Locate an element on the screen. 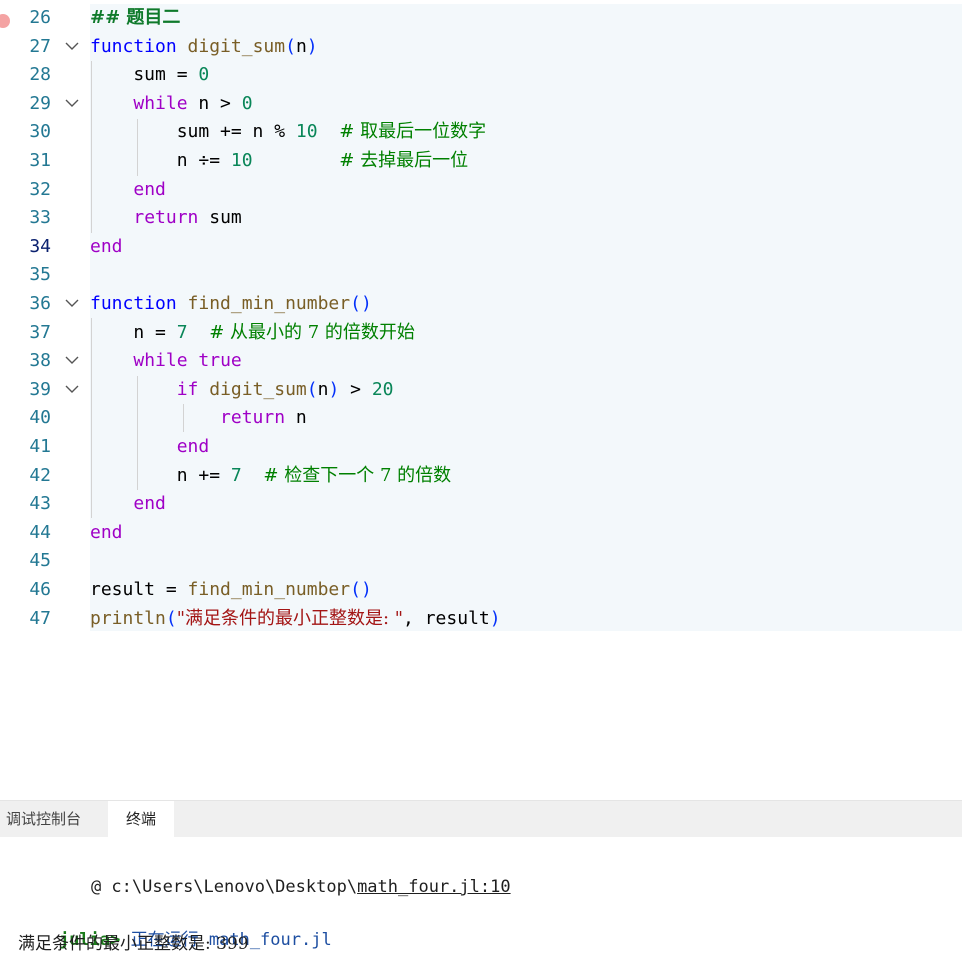 The height and width of the screenshot is (971, 962). code-text: while n > 0 is located at coordinates (171, 104).